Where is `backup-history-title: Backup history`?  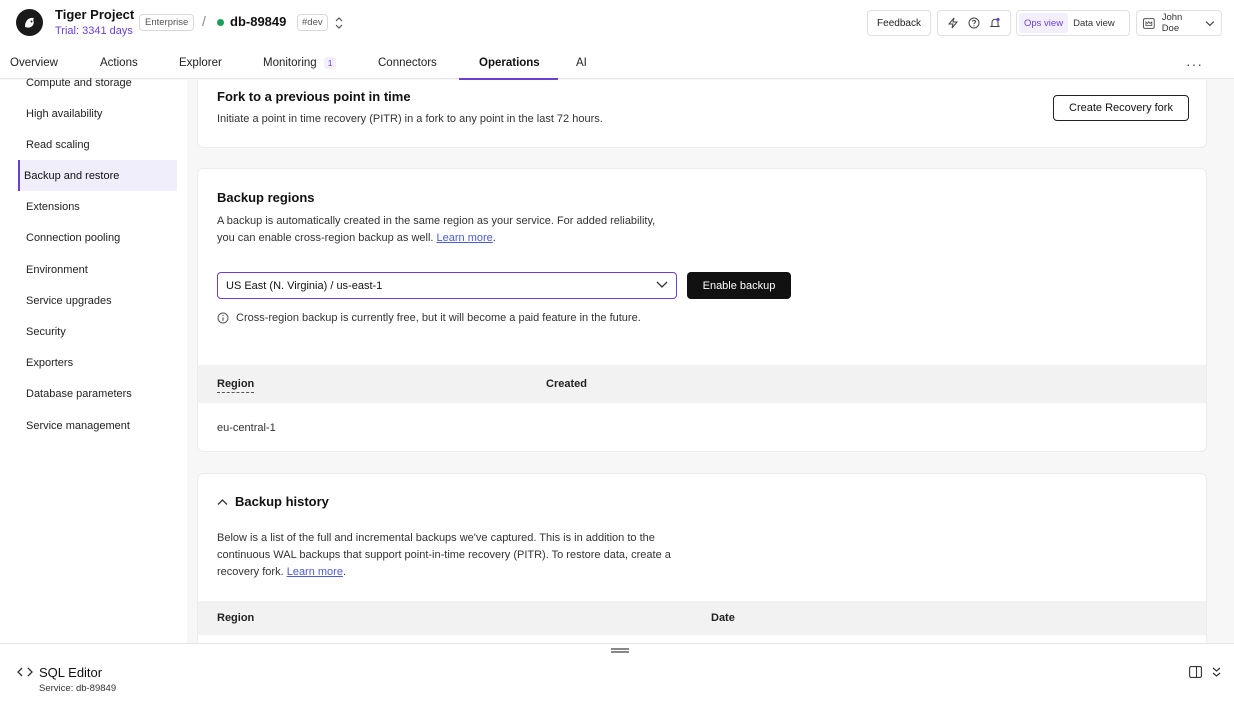 backup-history-title: Backup history is located at coordinates (282, 501).